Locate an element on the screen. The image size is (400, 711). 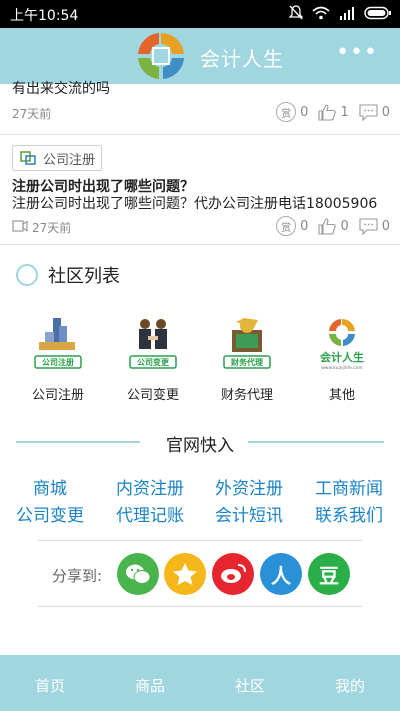
link-bookkeeping: 代理记账 is located at coordinates (150, 513).